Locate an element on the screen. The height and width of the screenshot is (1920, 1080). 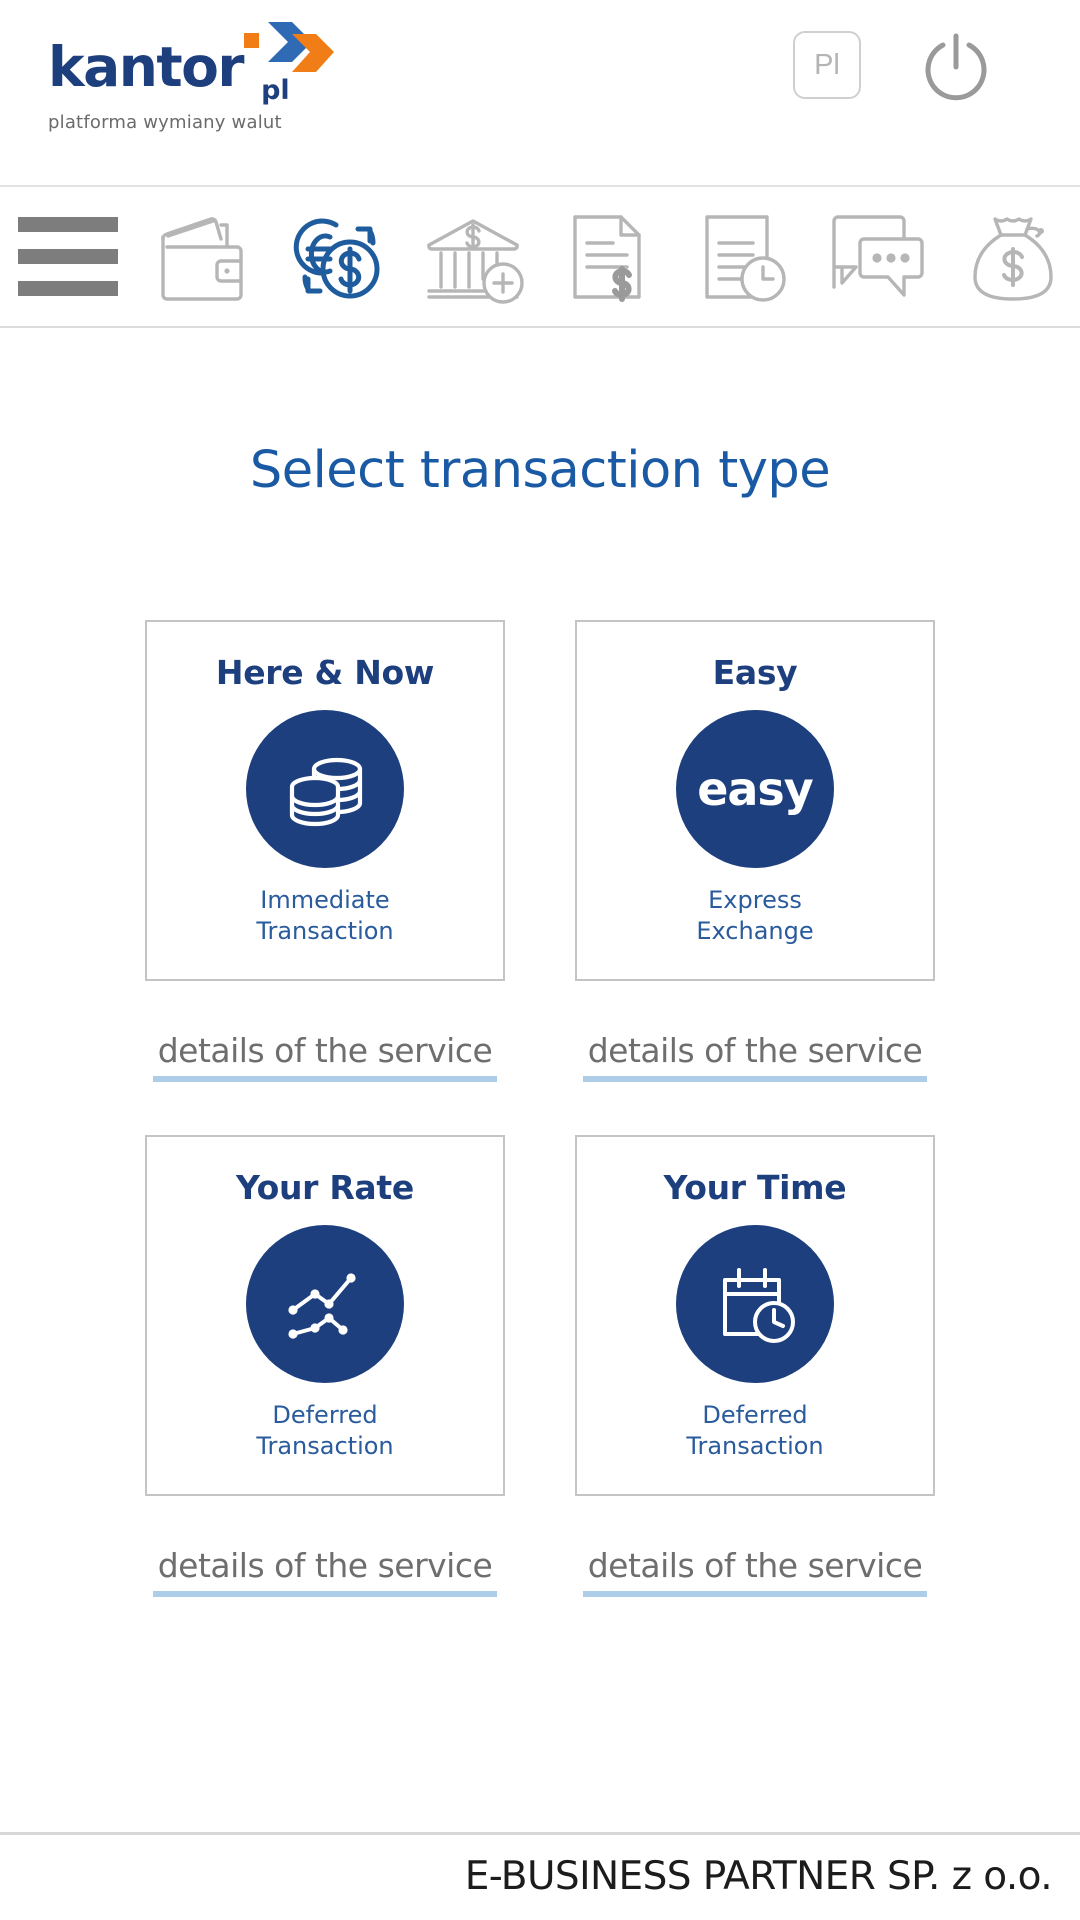
nav-item-invoices is located at coordinates (607, 256).